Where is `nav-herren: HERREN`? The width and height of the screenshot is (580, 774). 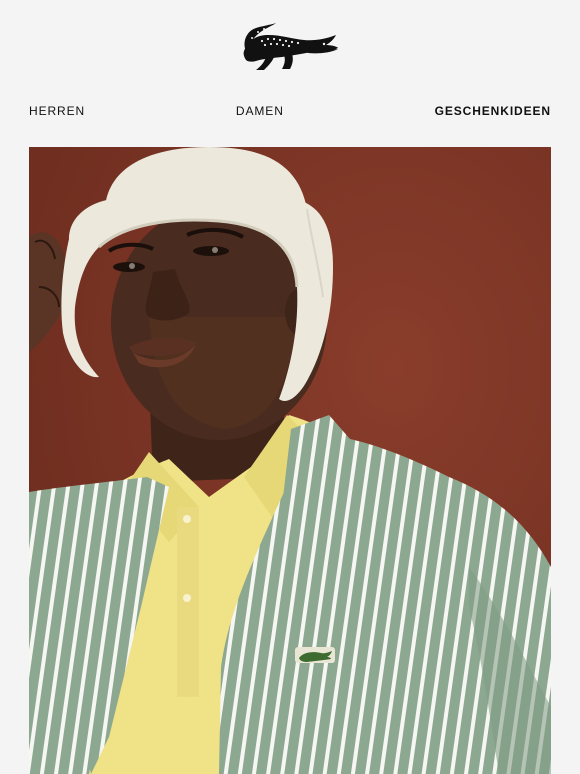
nav-herren: HERREN is located at coordinates (57, 111).